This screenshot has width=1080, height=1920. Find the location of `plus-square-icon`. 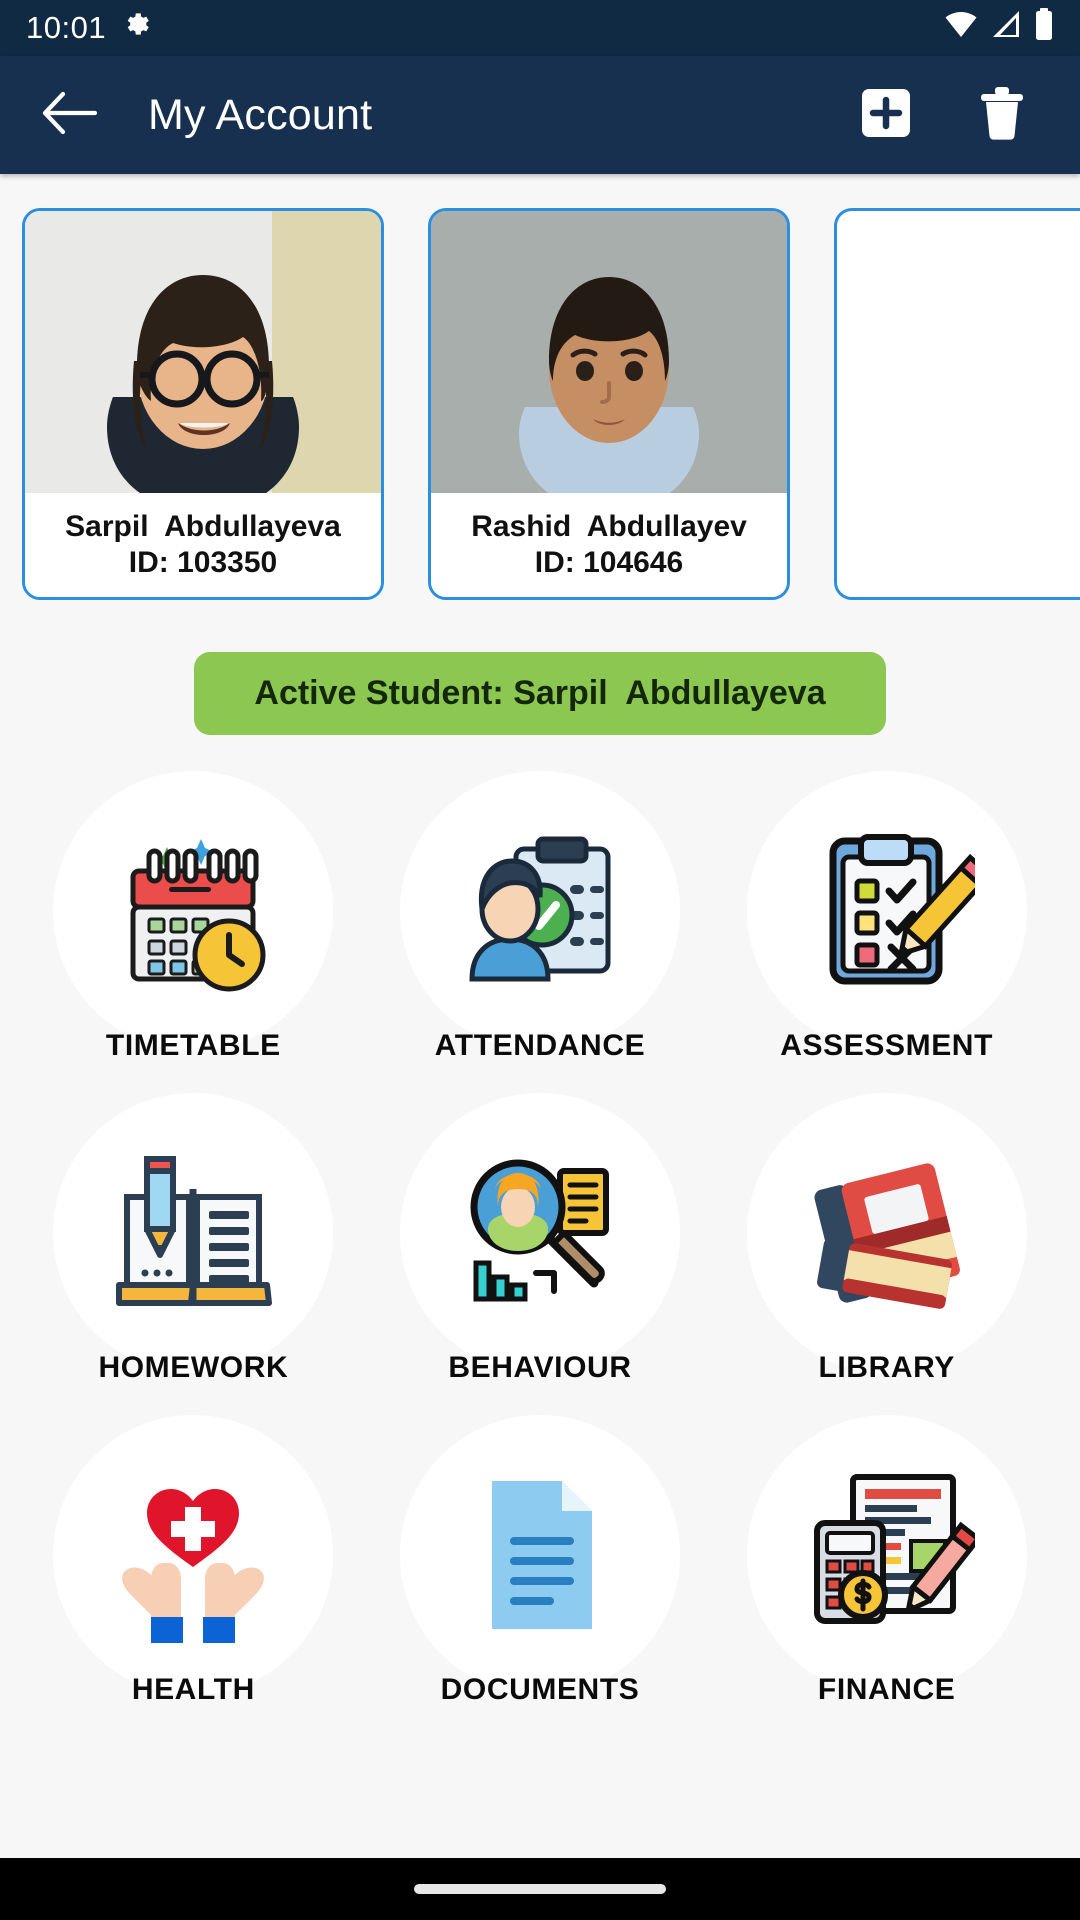

plus-square-icon is located at coordinates (886, 115).